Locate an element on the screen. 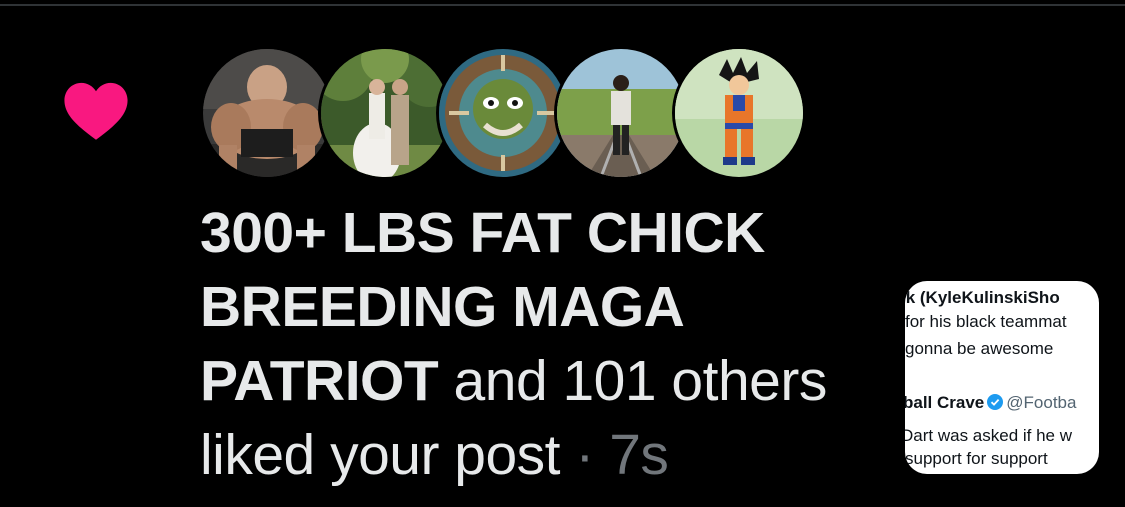 The width and height of the screenshot is (1125, 507). verified-badge-icon is located at coordinates (995, 402).